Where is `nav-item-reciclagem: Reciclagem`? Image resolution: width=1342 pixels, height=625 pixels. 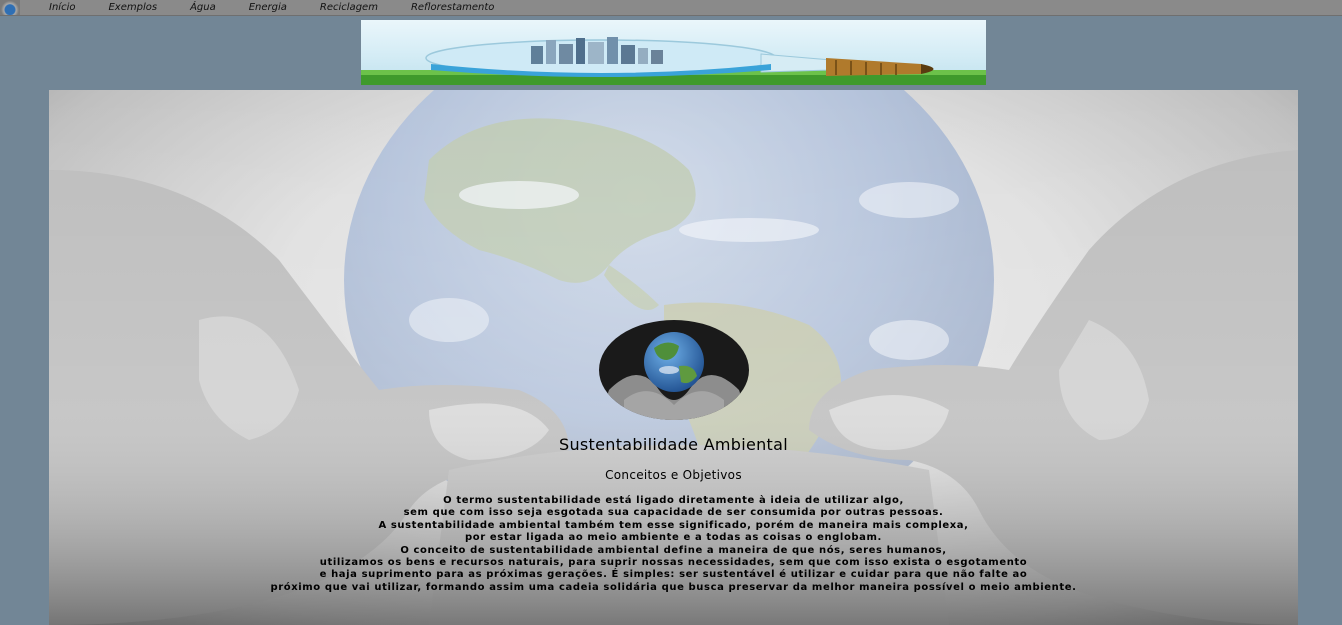 nav-item-reciclagem: Reciclagem is located at coordinates (349, 7).